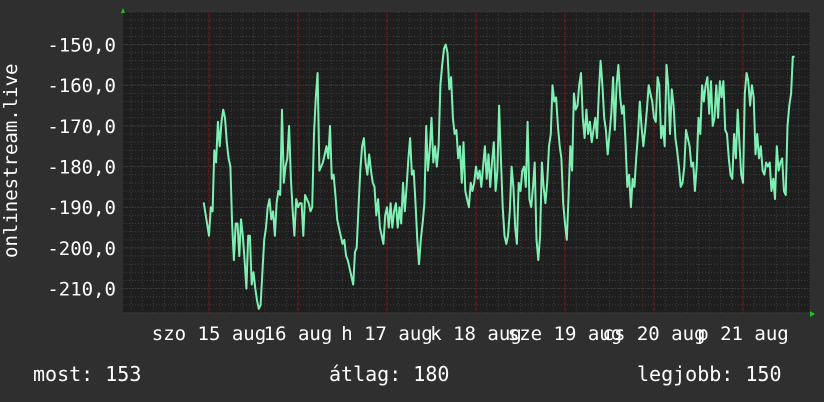 This screenshot has width=824, height=402. Describe the element at coordinates (209, 334) in the screenshot. I see `x-tick-label: szo 15 aug` at that location.